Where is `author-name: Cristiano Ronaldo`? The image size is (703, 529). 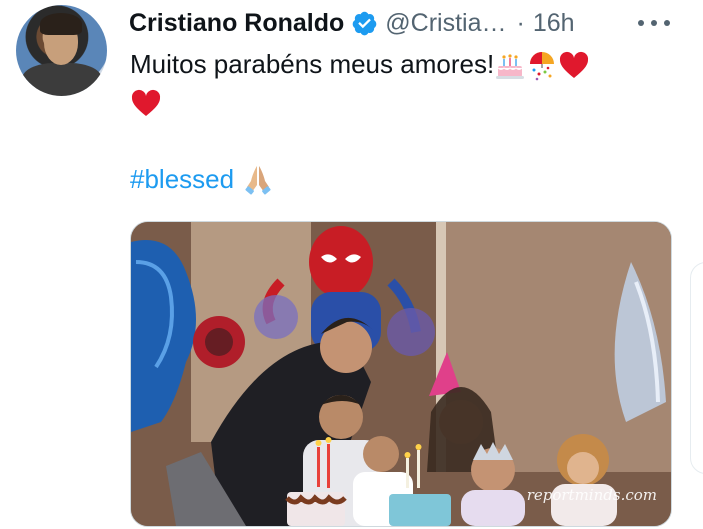 author-name: Cristiano Ronaldo is located at coordinates (236, 23).